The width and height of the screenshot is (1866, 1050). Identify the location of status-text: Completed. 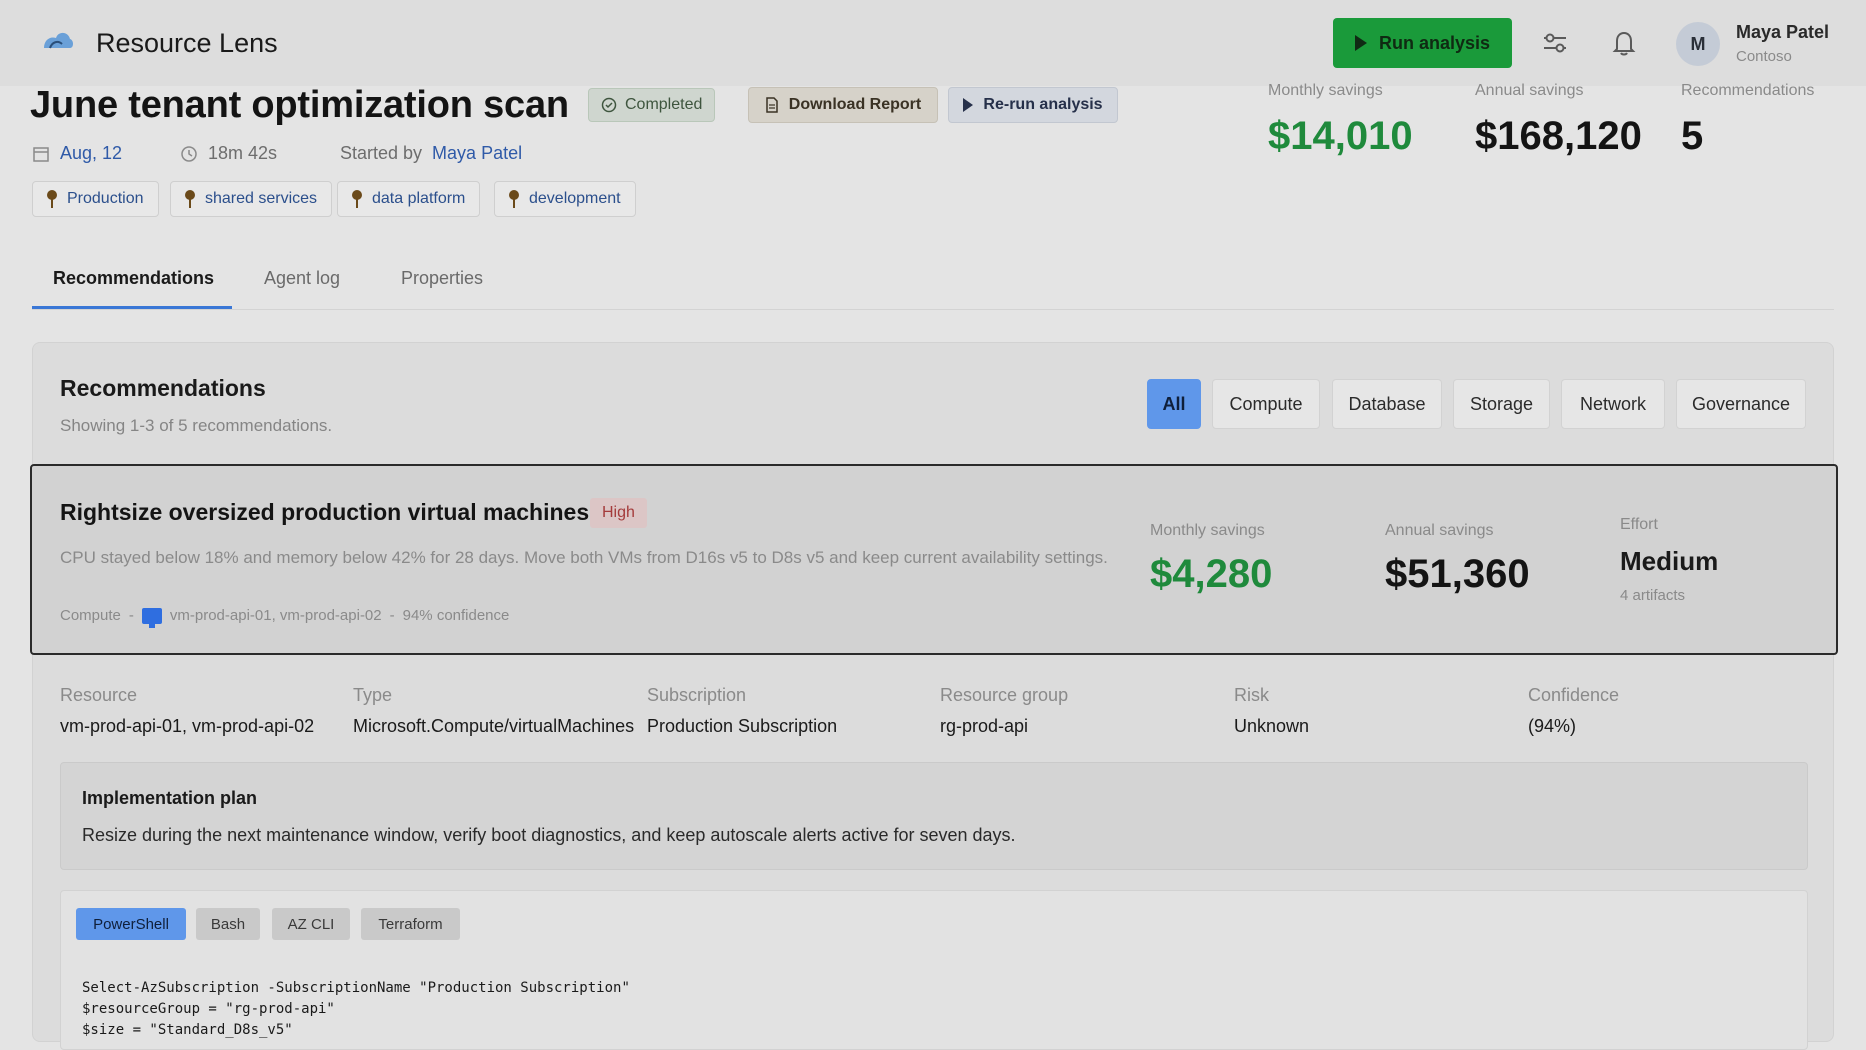
(664, 104).